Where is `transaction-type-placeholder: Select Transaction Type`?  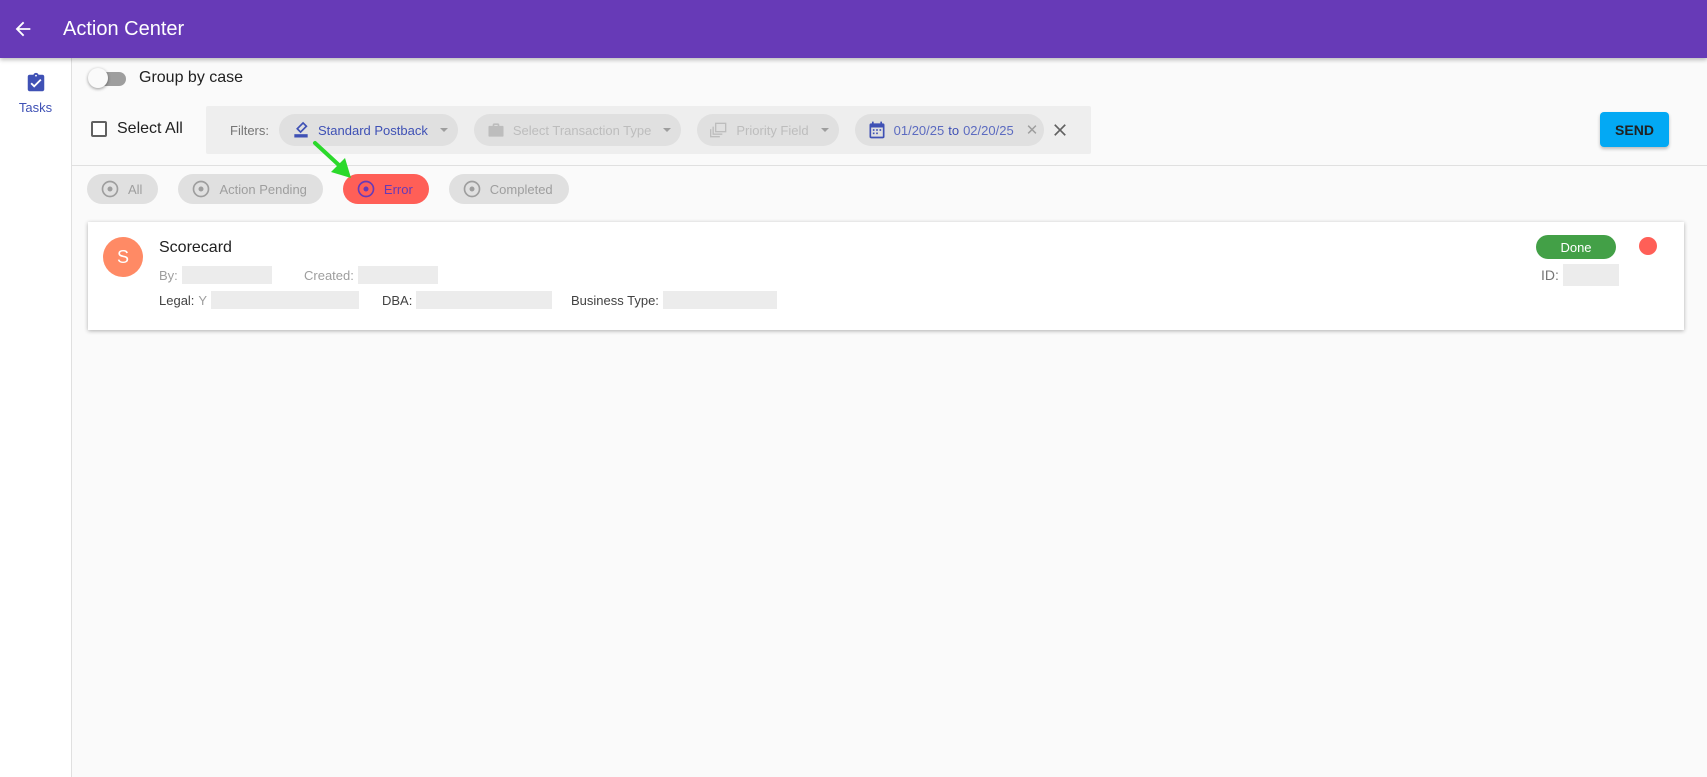
transaction-type-placeholder: Select Transaction Type is located at coordinates (582, 130).